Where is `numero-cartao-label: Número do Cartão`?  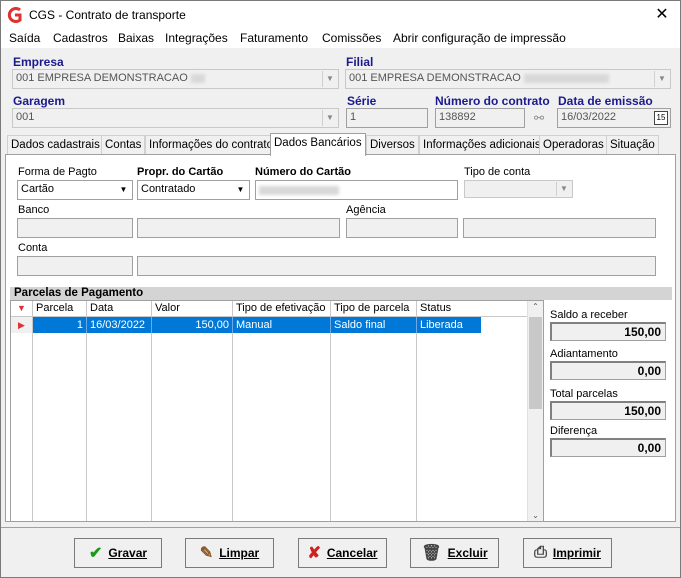
numero-cartao-label: Número do Cartão is located at coordinates (303, 172).